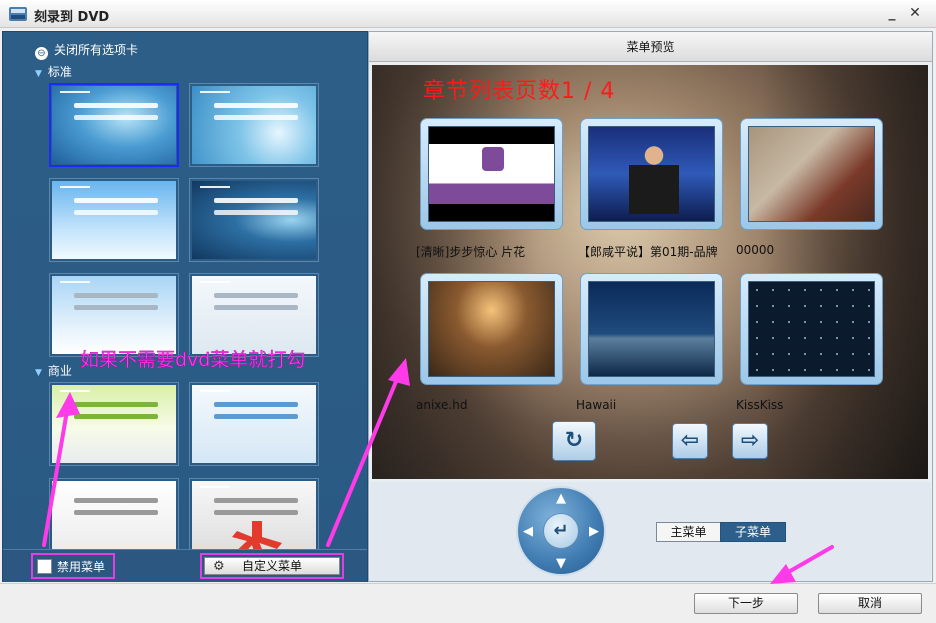 The height and width of the screenshot is (623, 936). I want to click on window-title: 刻录到 DVD, so click(72, 17).